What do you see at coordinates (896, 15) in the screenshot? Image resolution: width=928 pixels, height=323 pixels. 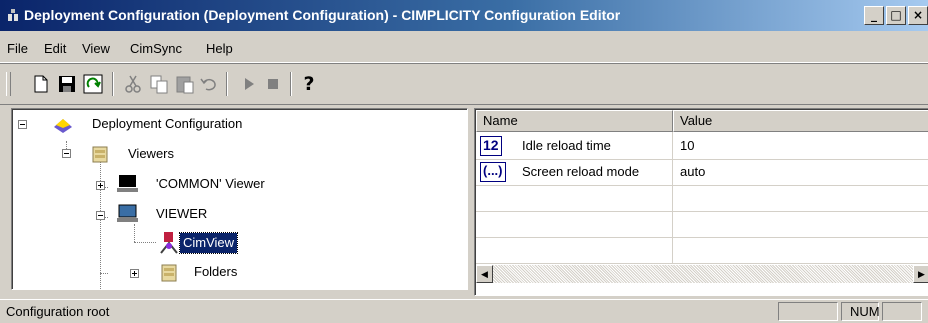 I see `maximize-button: □` at bounding box center [896, 15].